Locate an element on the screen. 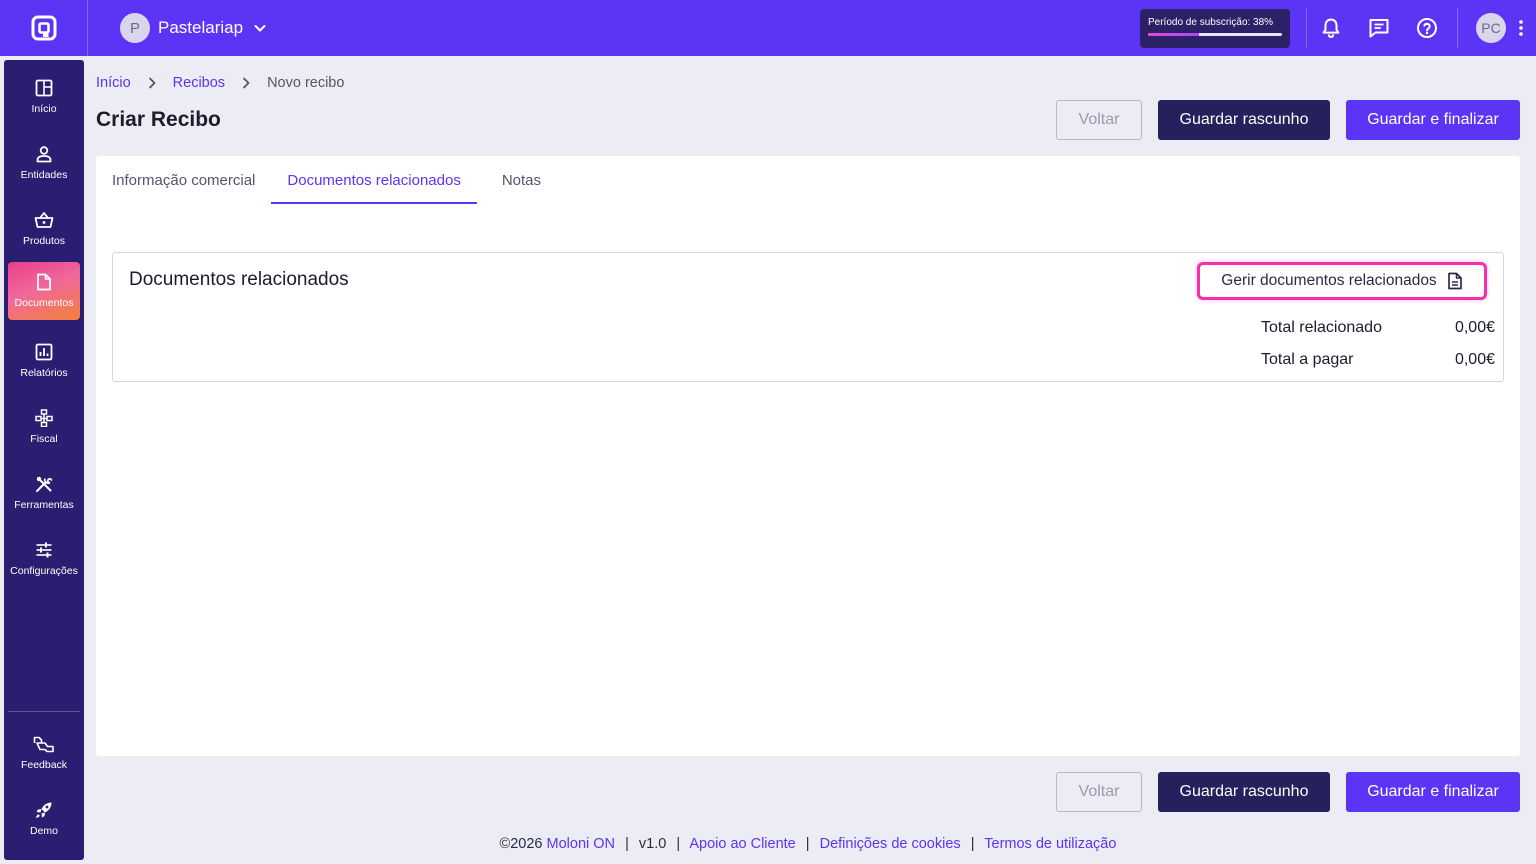 Image resolution: width=1536 pixels, height=864 pixels. page-title: Criar Recibo is located at coordinates (158, 119).